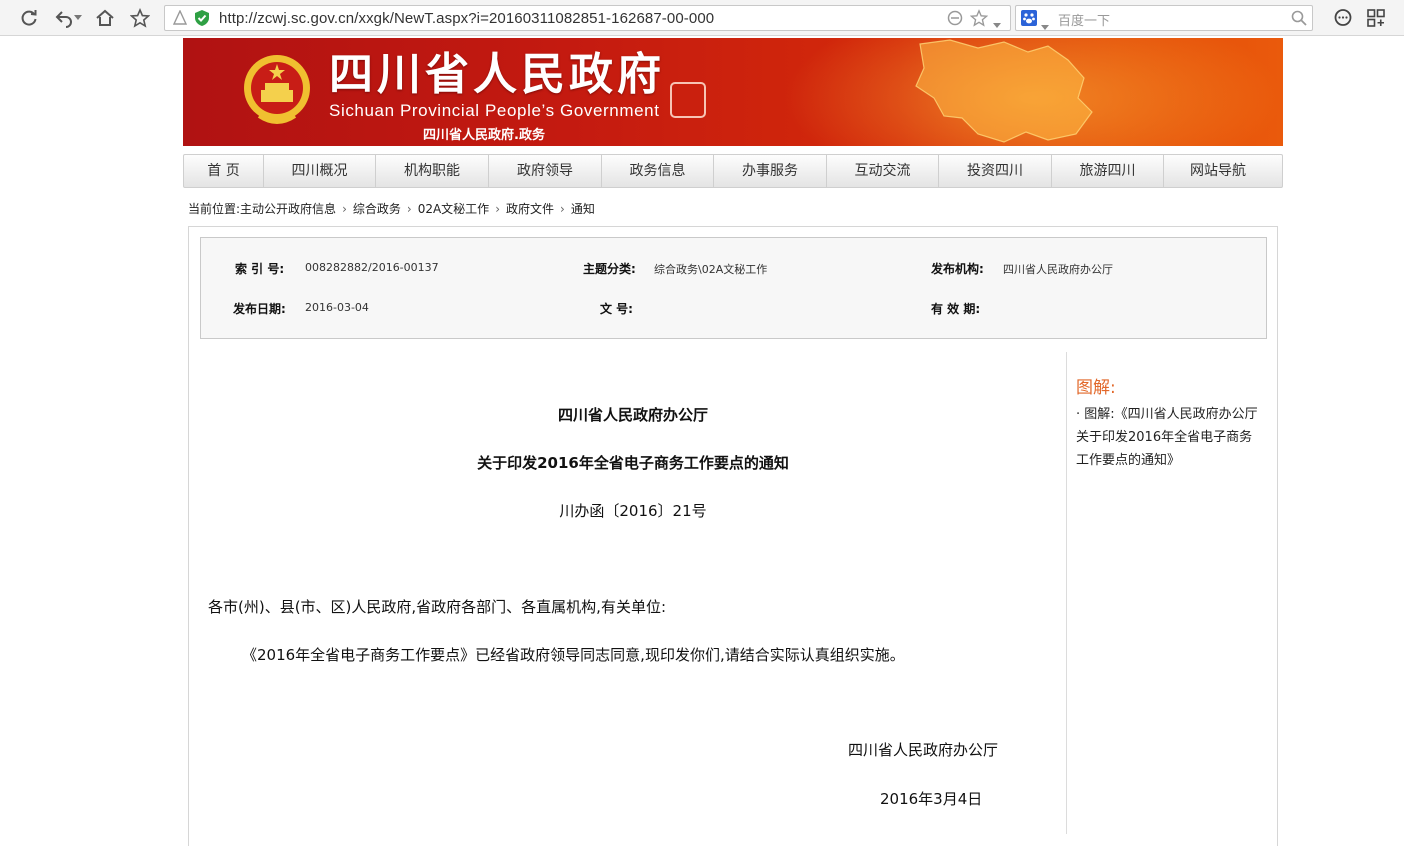 The image size is (1404, 846). I want to click on doc-signature: 四川省人民政府办公厅, so click(923, 750).